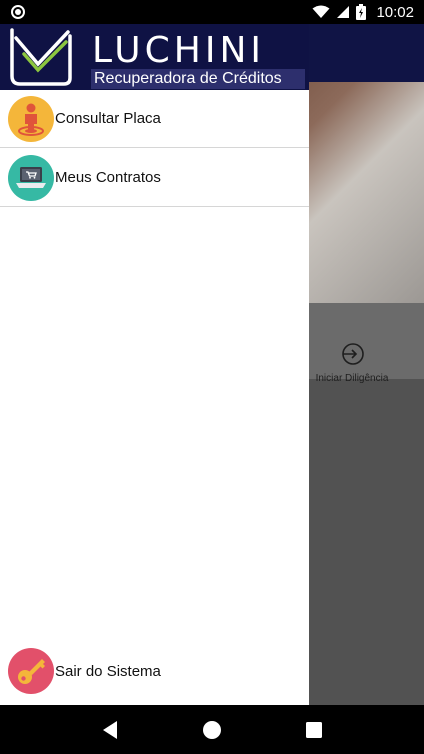 The height and width of the screenshot is (754, 424). I want to click on menu-item-label: Sair do Sistema, so click(108, 671).